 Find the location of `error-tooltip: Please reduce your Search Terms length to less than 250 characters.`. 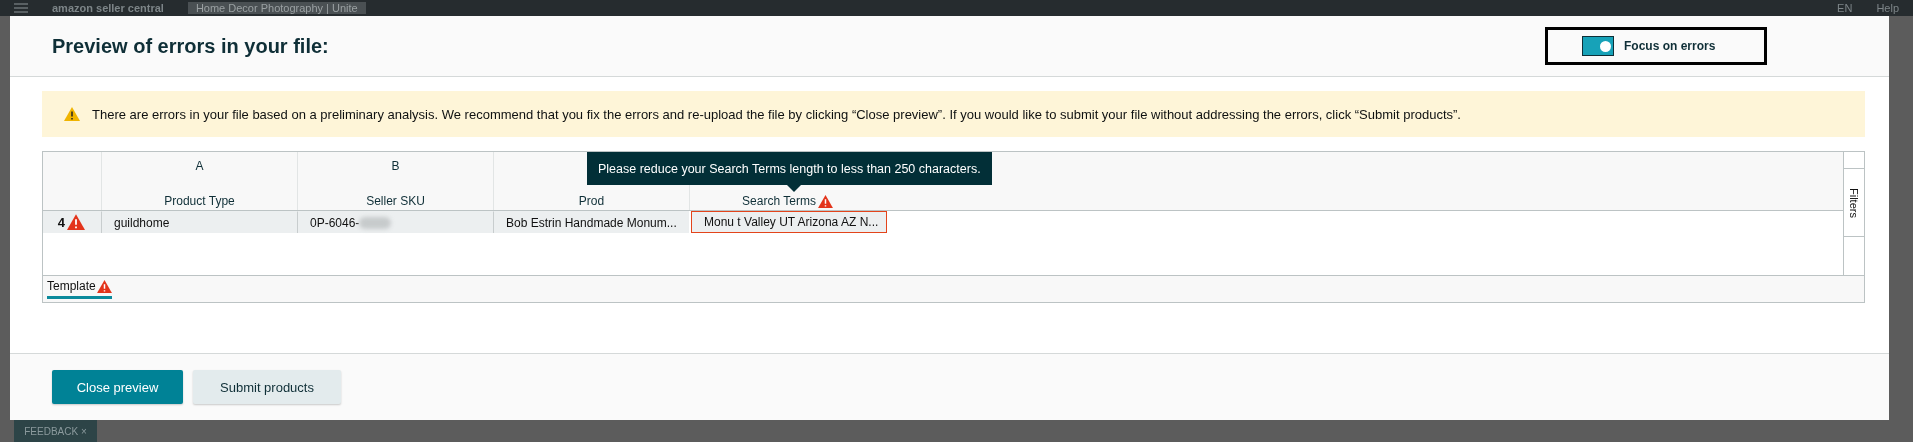

error-tooltip: Please reduce your Search Terms length to less than 250 characters. is located at coordinates (789, 168).